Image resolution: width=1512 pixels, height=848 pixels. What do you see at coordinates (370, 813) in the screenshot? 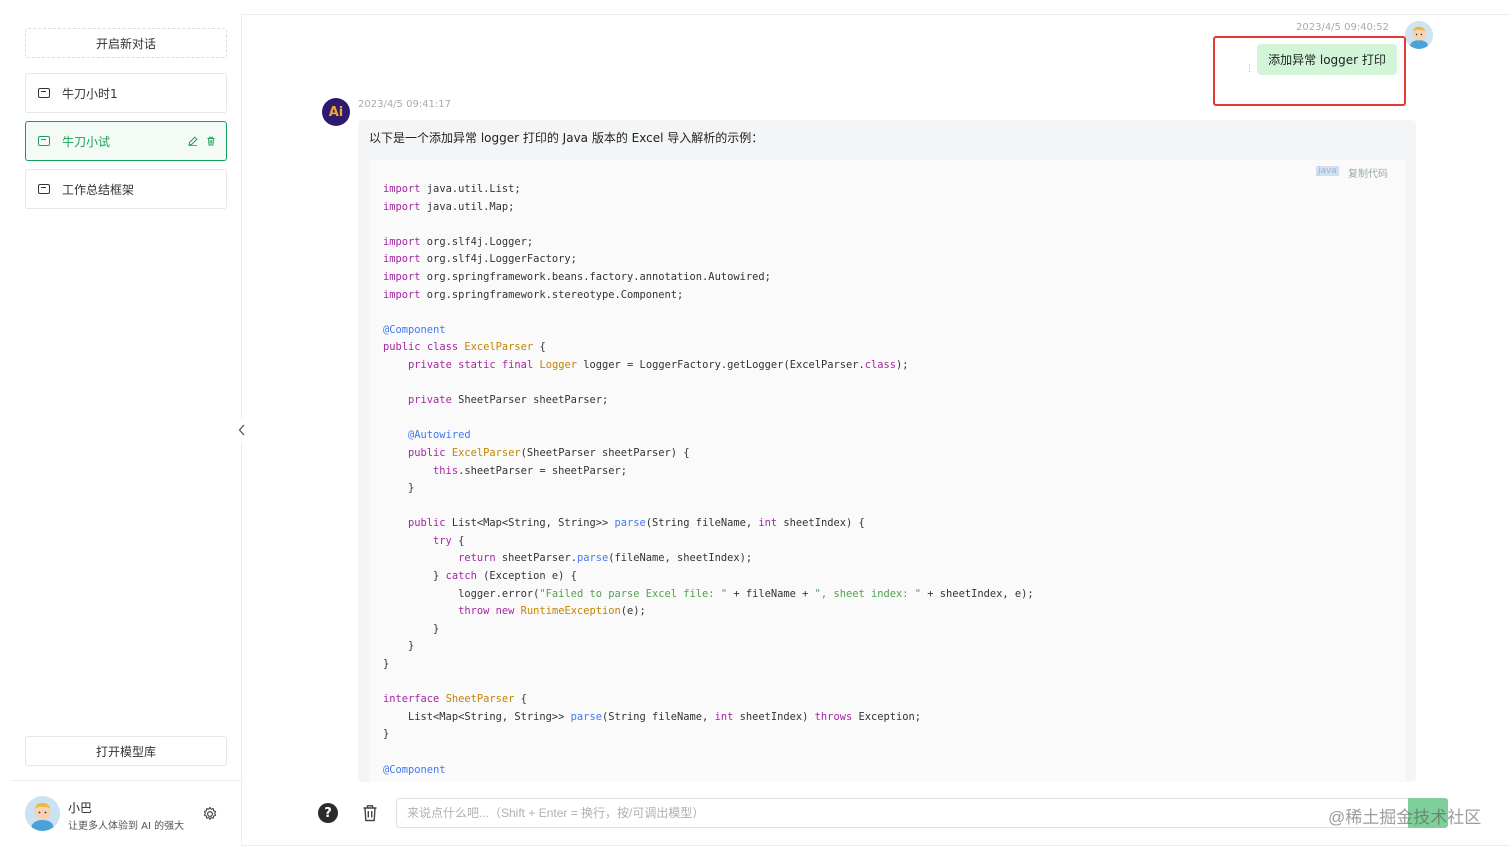
I see `trash-icon` at bounding box center [370, 813].